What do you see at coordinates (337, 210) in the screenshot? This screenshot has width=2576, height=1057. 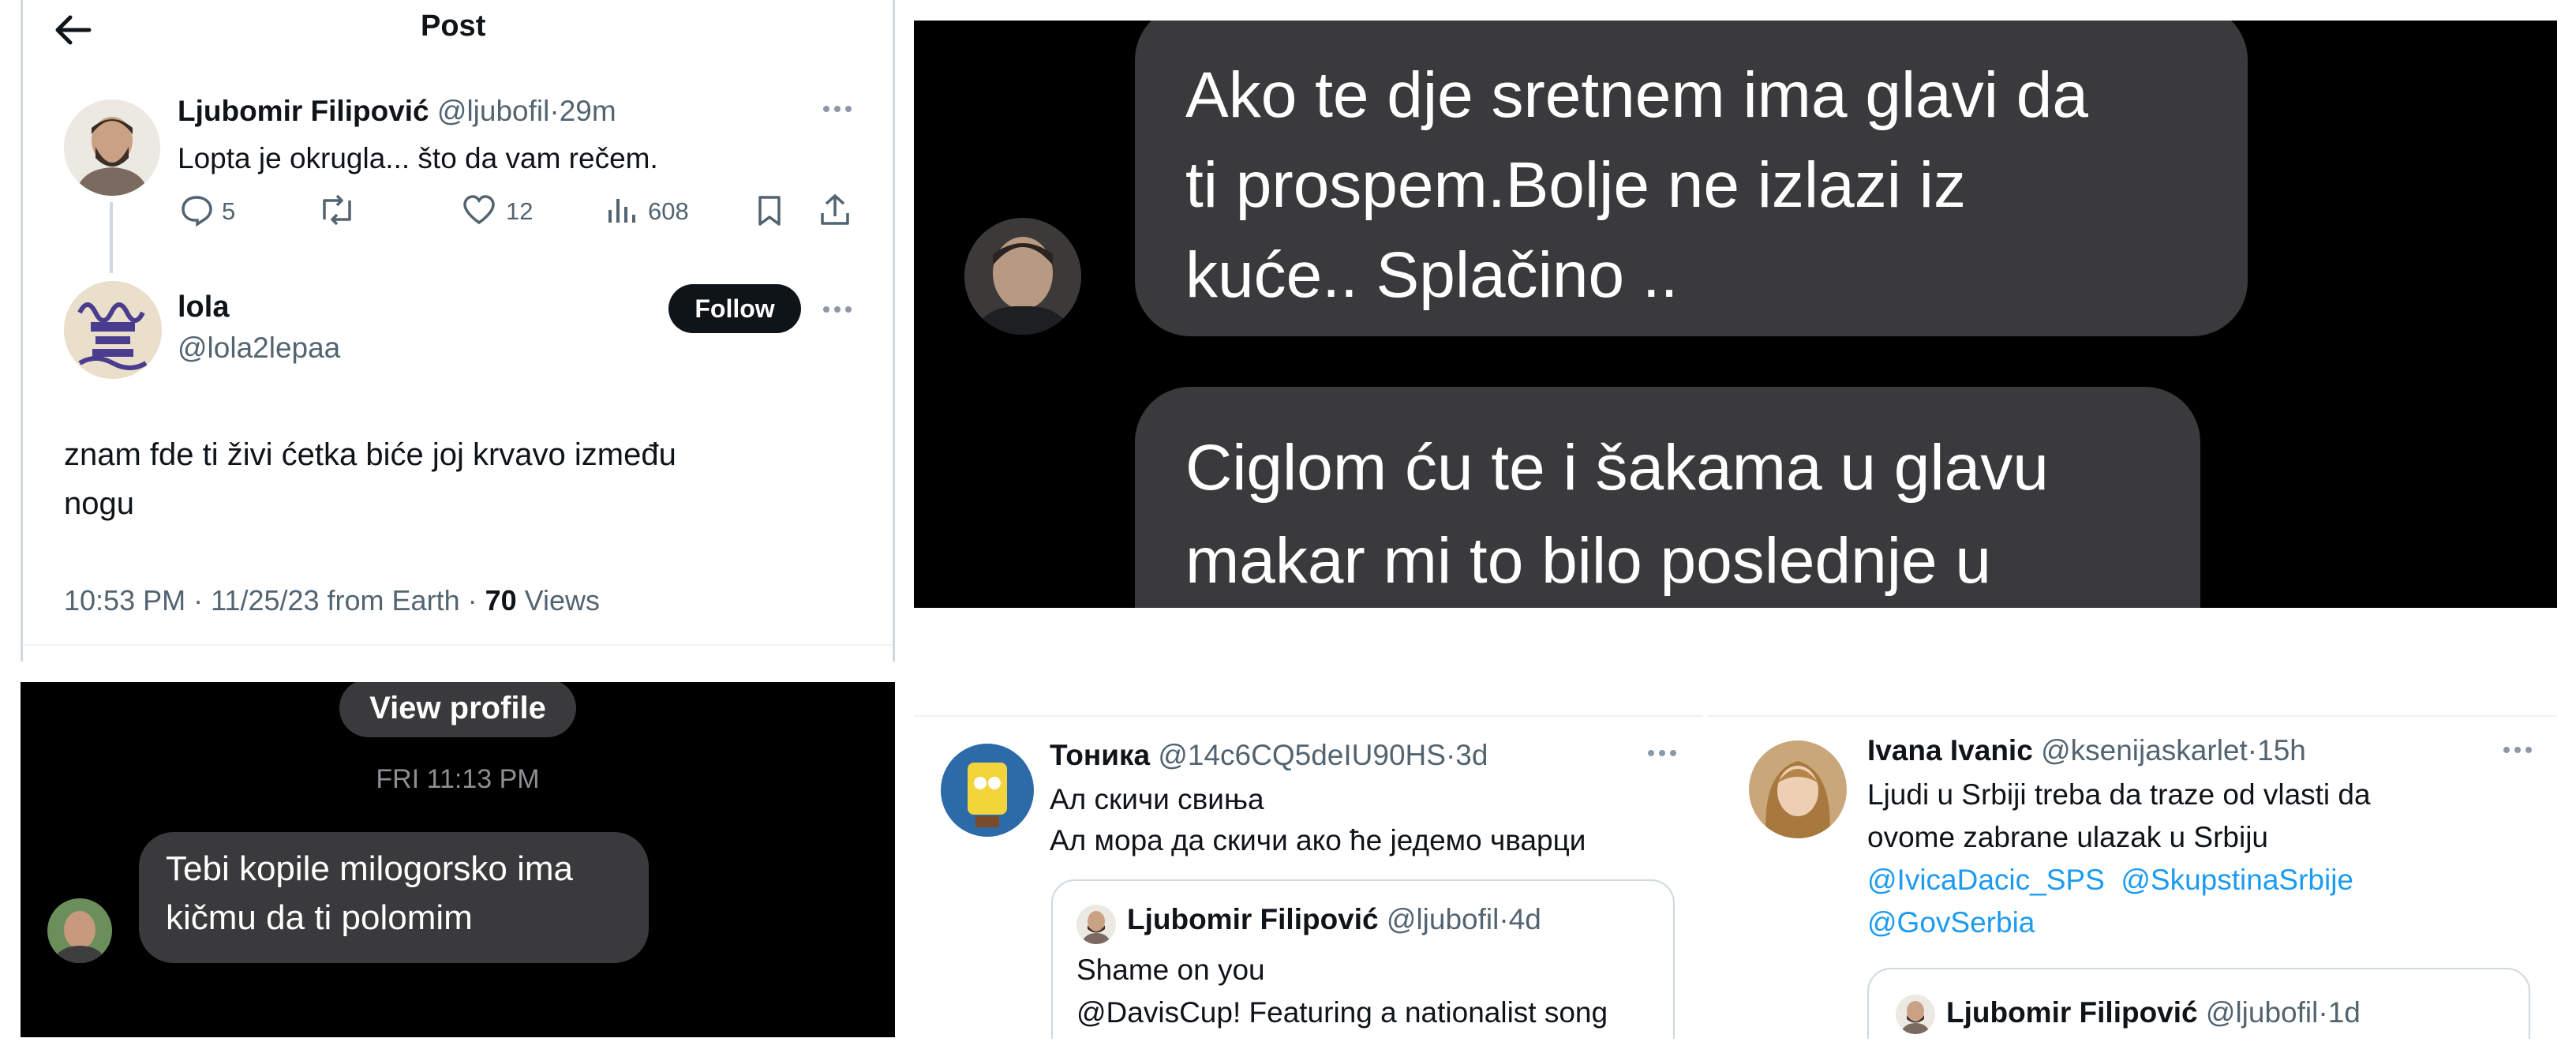 I see `retweet-icon` at bounding box center [337, 210].